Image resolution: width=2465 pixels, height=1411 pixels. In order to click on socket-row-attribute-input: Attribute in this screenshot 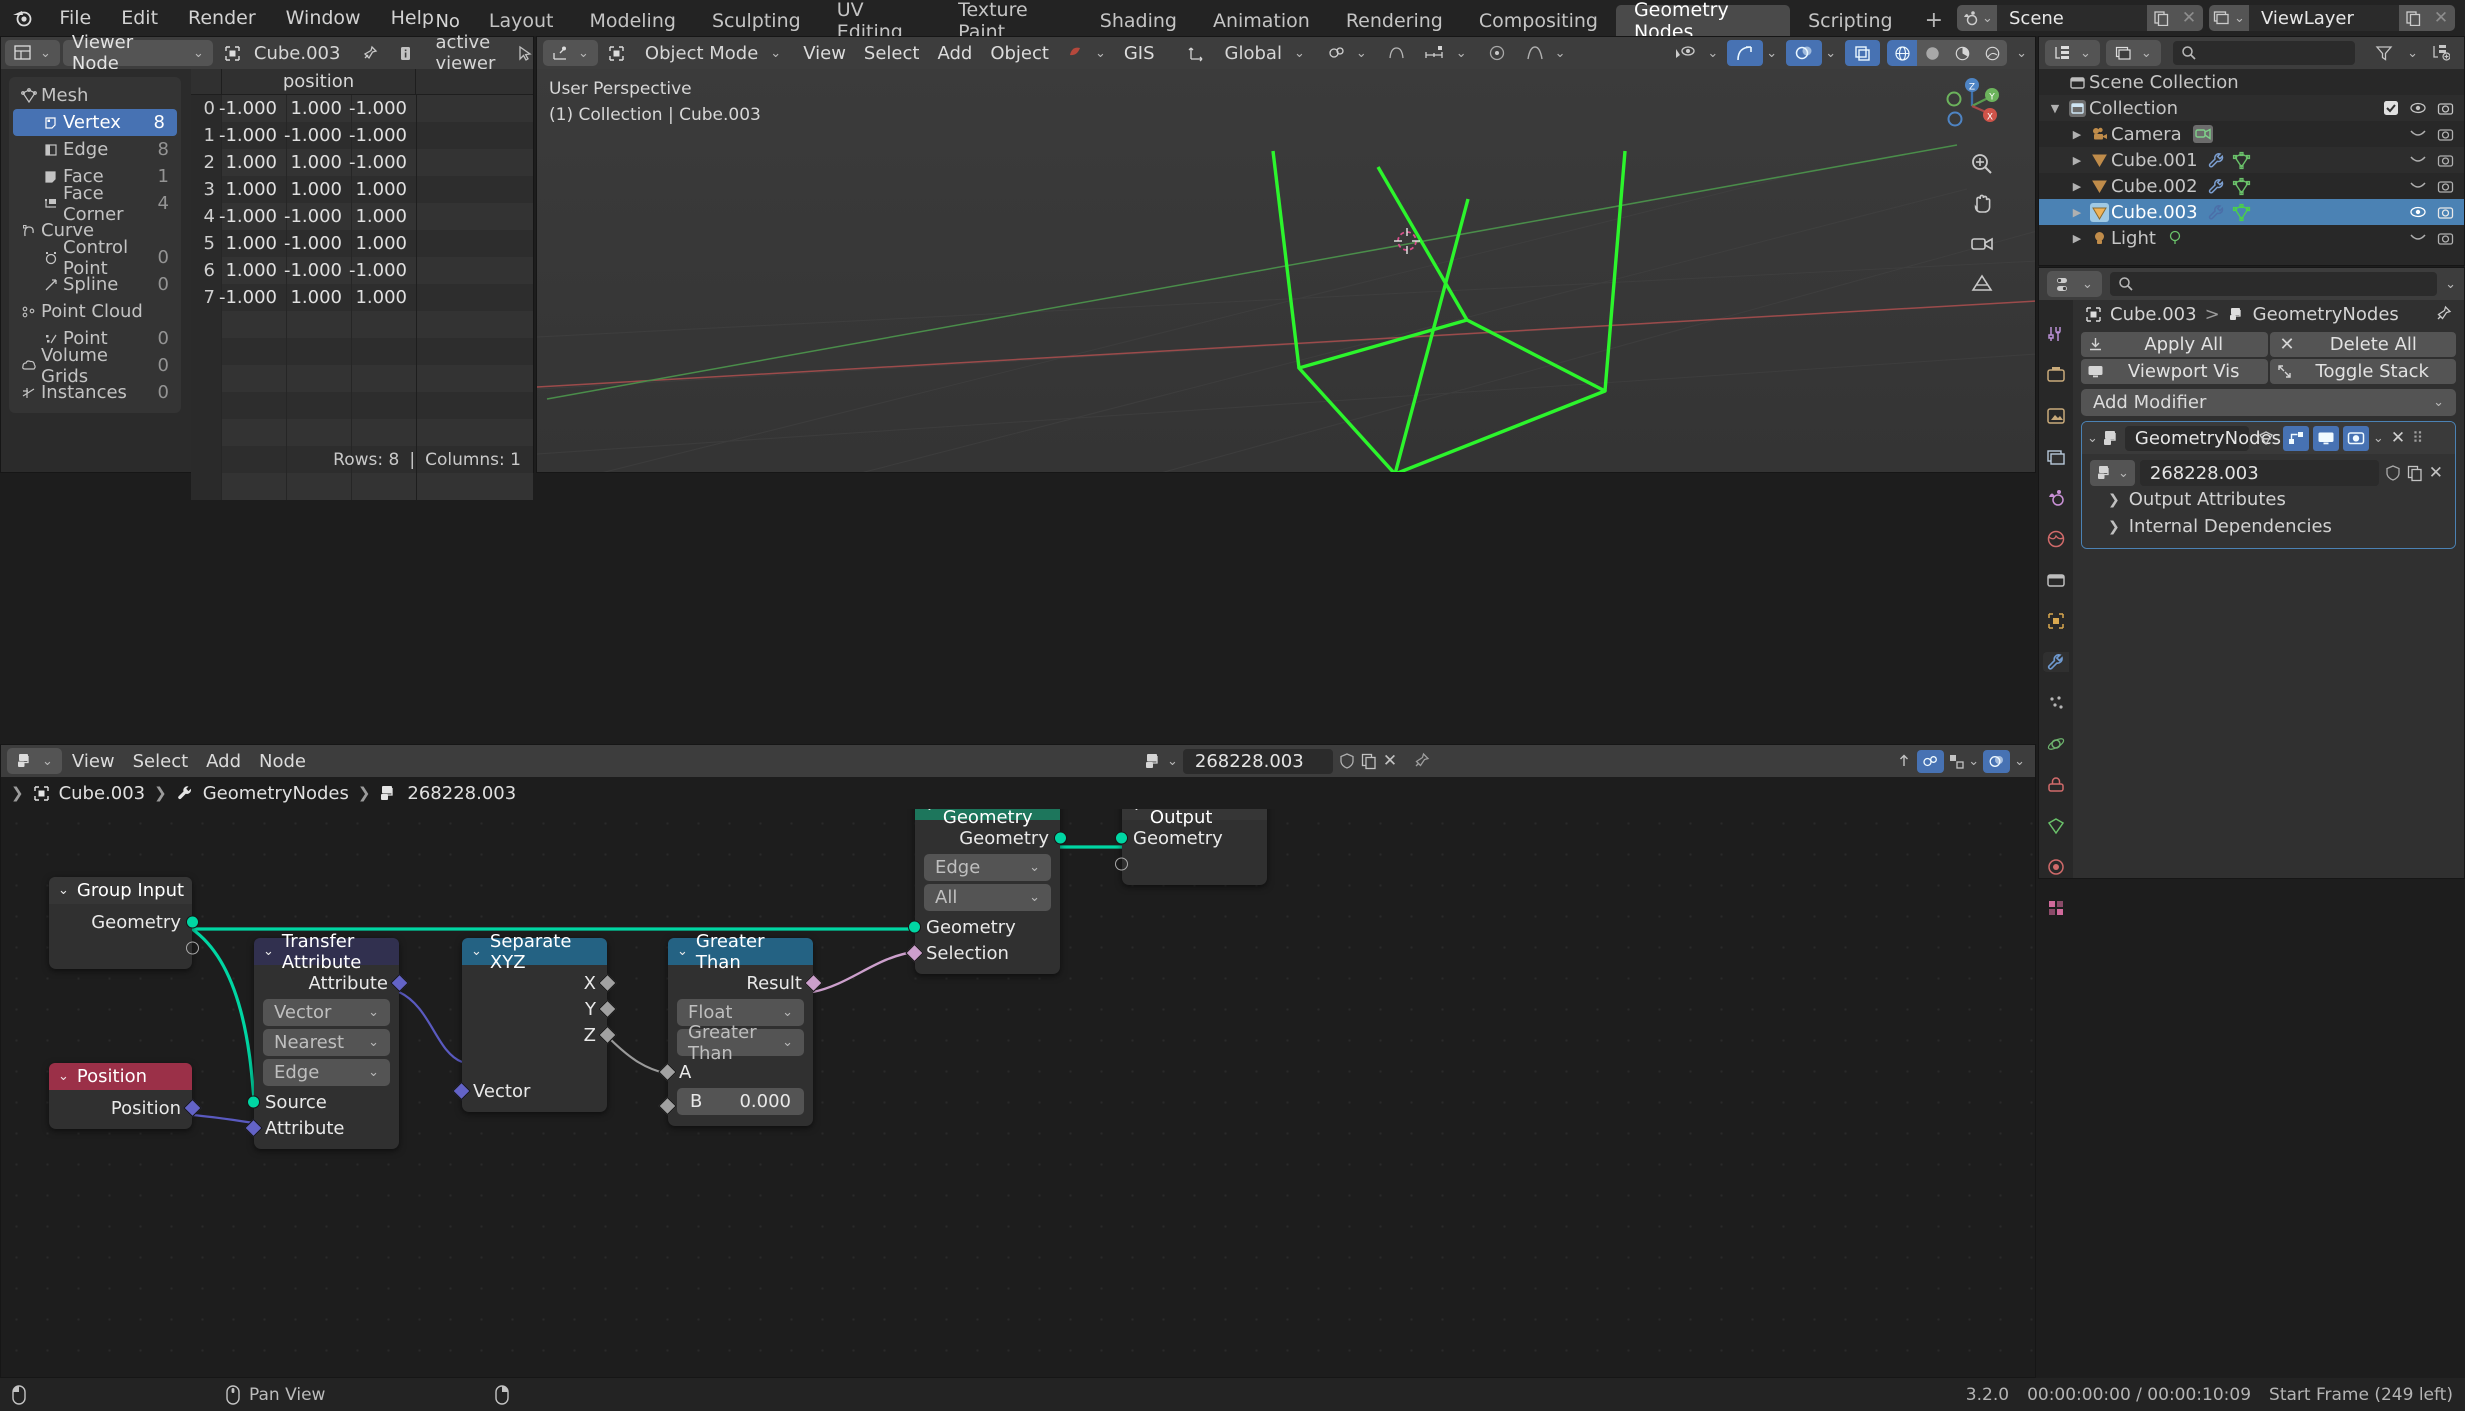, I will do `click(321, 1128)`.